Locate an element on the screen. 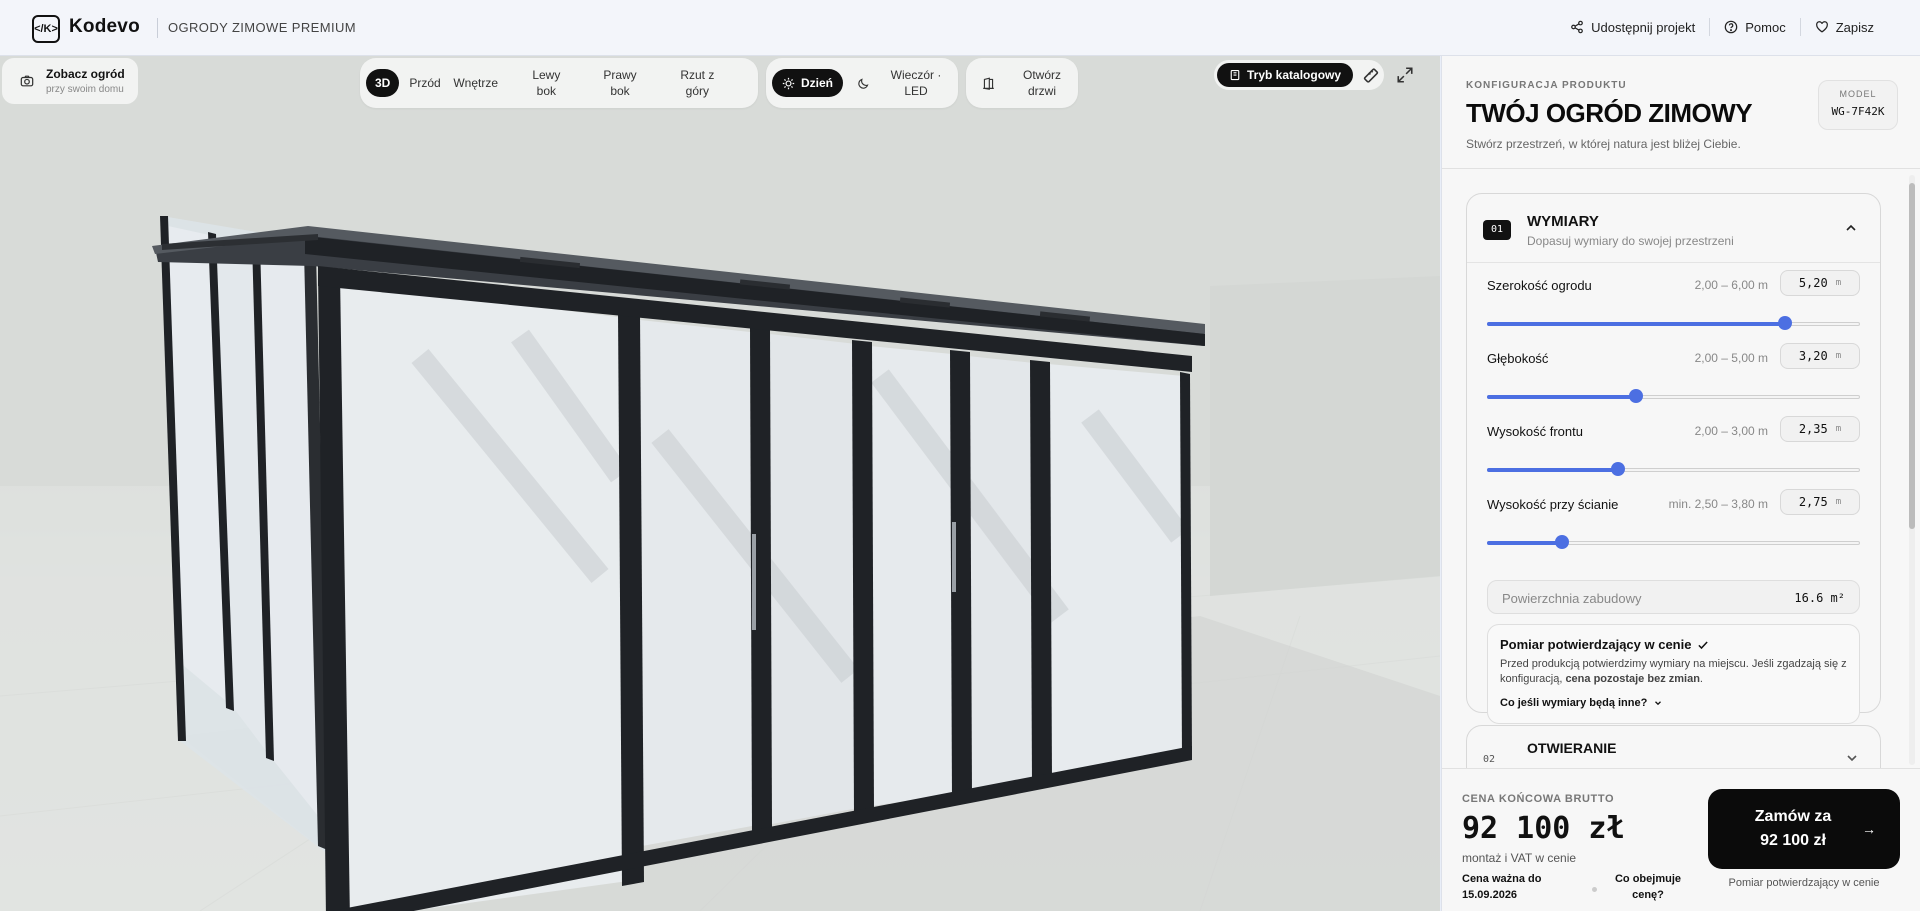 The image size is (1920, 911). what-if-different-link: Co jeśli wymiary będą inne? is located at coordinates (1581, 703).